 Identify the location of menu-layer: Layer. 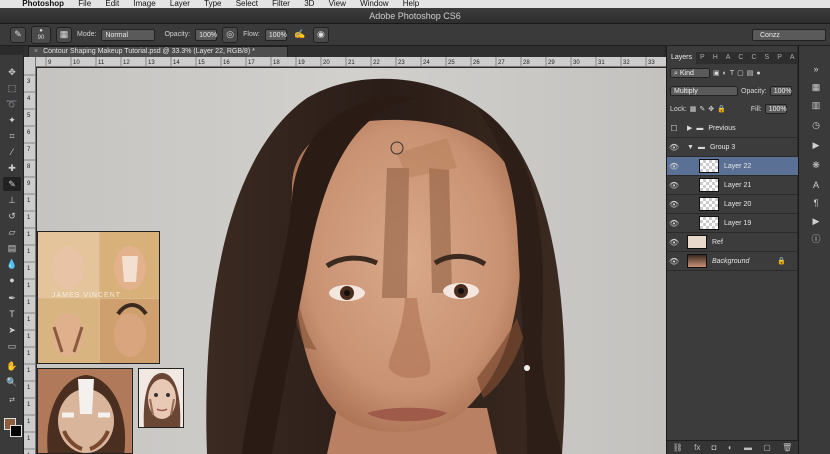
(180, 4).